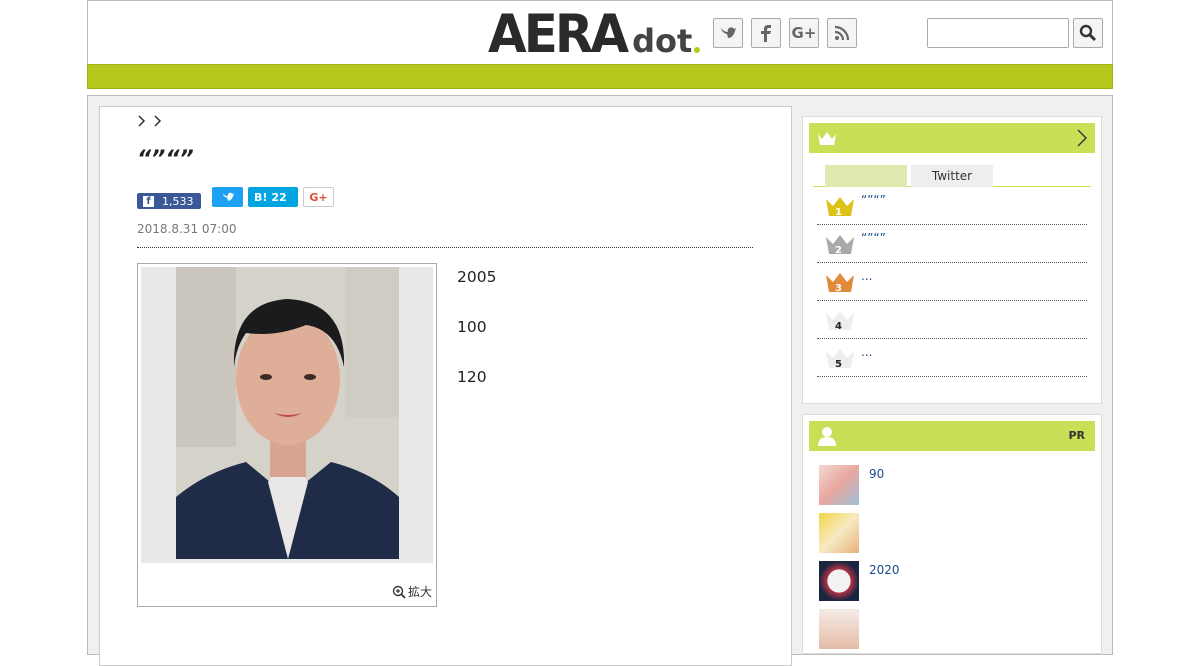  I want to click on ranking-header, so click(952, 138).